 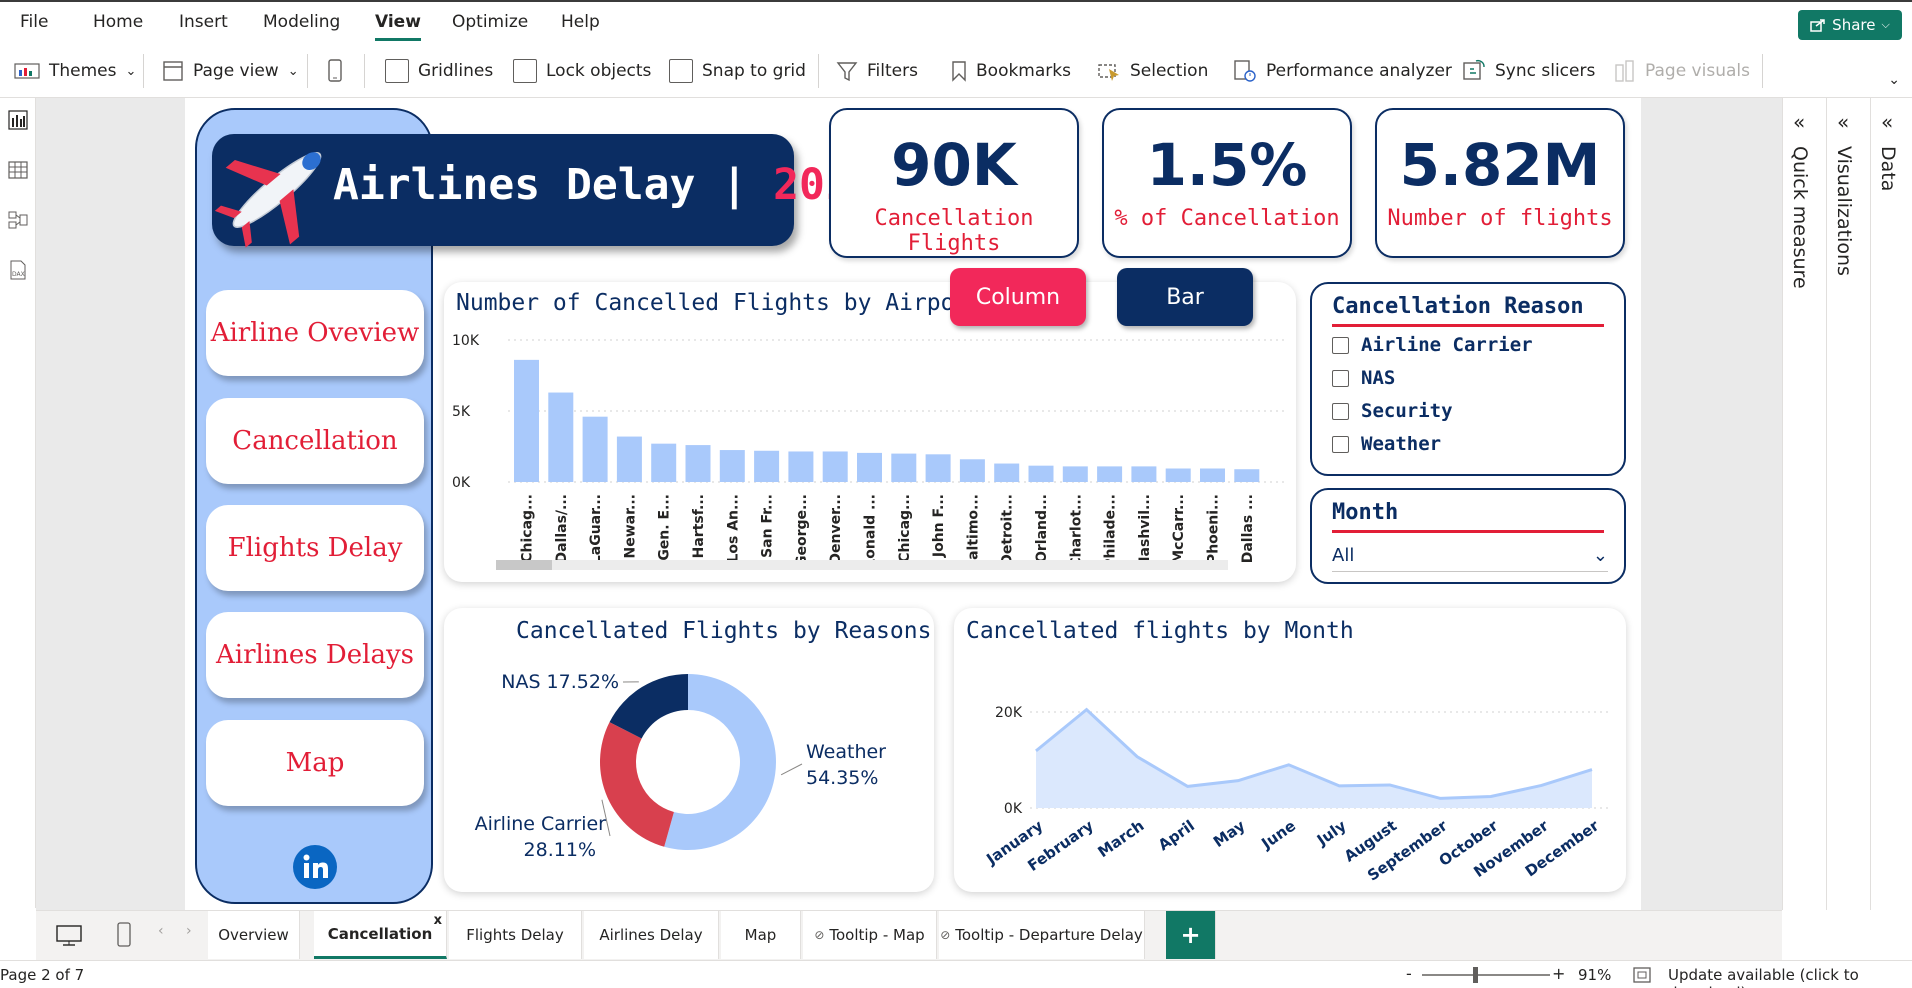 I want to click on sync-slicers-button: Sync slicers, so click(x=1528, y=71).